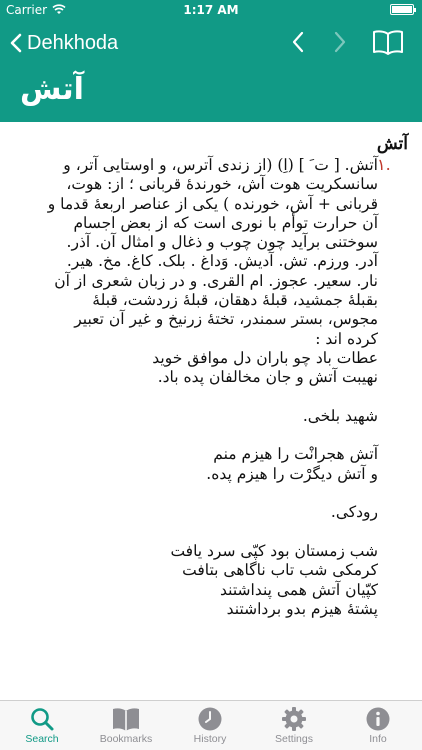  I want to click on tab-bookmarks: Bookmarks, so click(126, 725).